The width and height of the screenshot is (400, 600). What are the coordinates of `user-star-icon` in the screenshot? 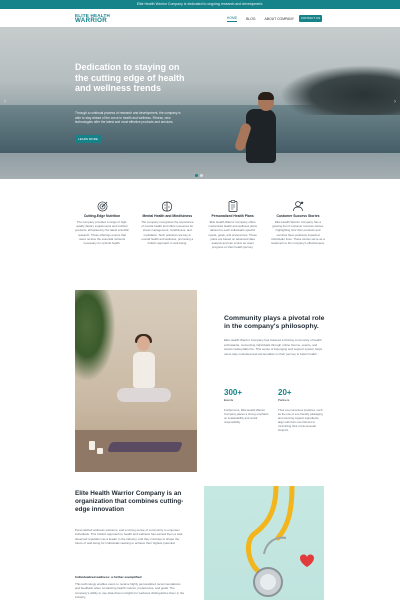 It's located at (298, 206).